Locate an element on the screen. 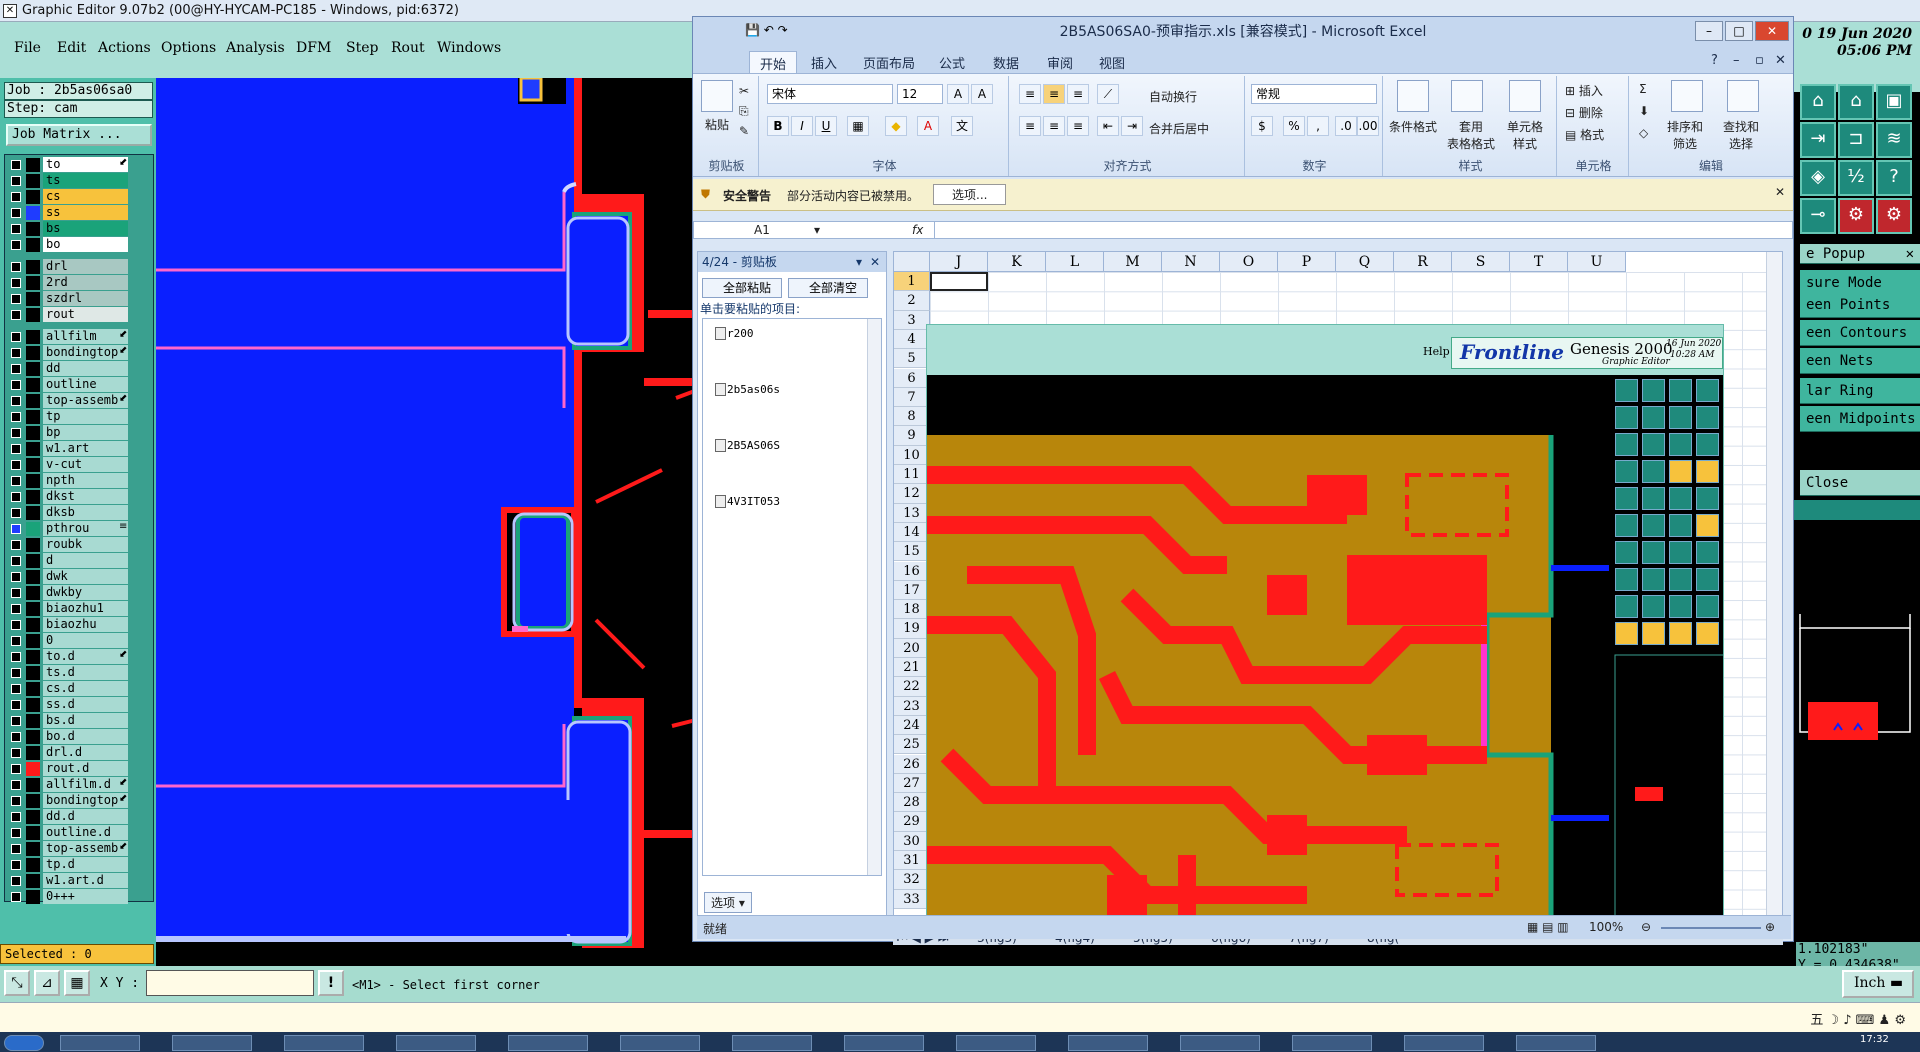 The height and width of the screenshot is (1052, 1920). popup-between-midpoints: een Midpoints is located at coordinates (1860, 419).